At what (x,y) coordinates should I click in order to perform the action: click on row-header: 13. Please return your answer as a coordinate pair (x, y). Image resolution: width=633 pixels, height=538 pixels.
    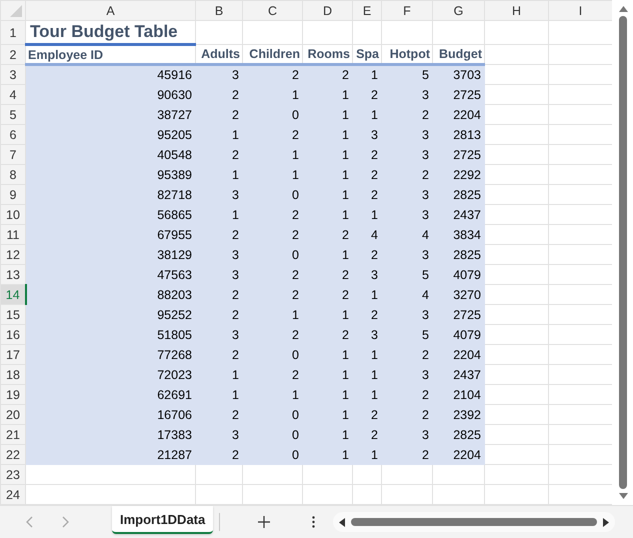
    Looking at the image, I should click on (13, 274).